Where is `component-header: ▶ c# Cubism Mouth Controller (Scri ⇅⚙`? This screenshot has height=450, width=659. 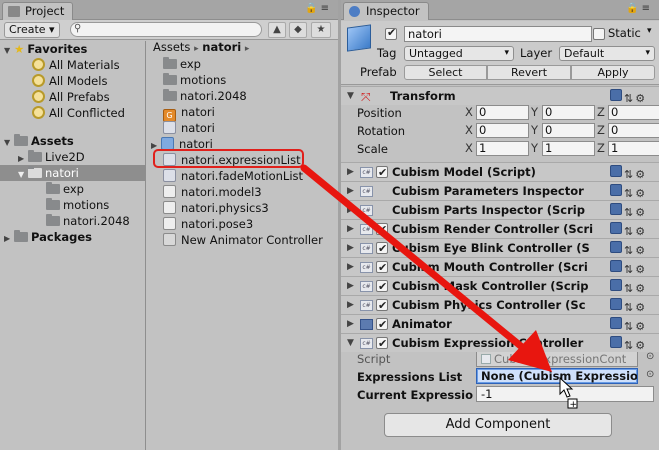
component-header: ▶ c# Cubism Mouth Controller (Scri ⇅⚙ is located at coordinates (500, 267).